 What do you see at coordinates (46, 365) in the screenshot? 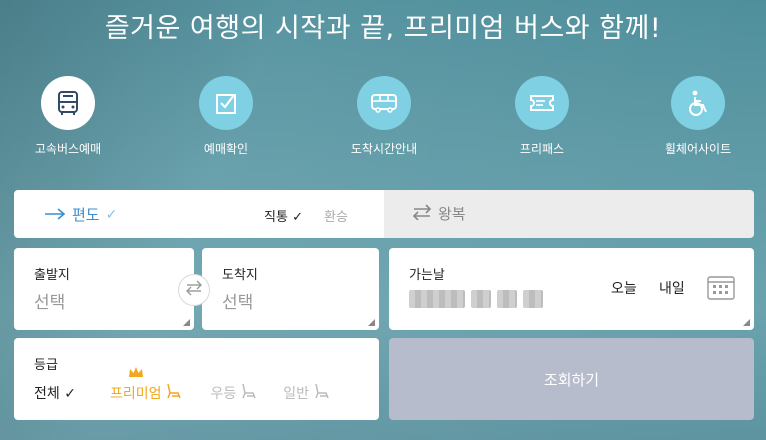
I see `grade-label: 등급` at bounding box center [46, 365].